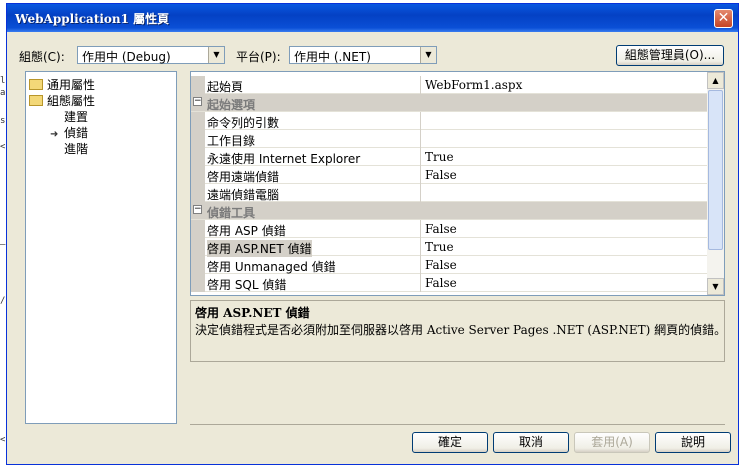 The width and height of the screenshot is (745, 473). I want to click on tree-item-debug: ➜ 偵錯, so click(69, 132).